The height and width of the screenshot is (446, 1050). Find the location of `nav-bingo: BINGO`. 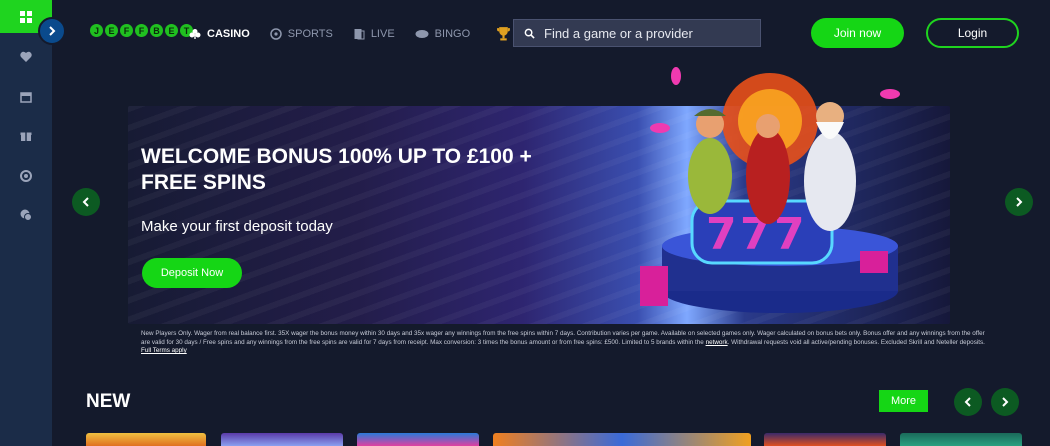

nav-bingo: BINGO is located at coordinates (442, 33).